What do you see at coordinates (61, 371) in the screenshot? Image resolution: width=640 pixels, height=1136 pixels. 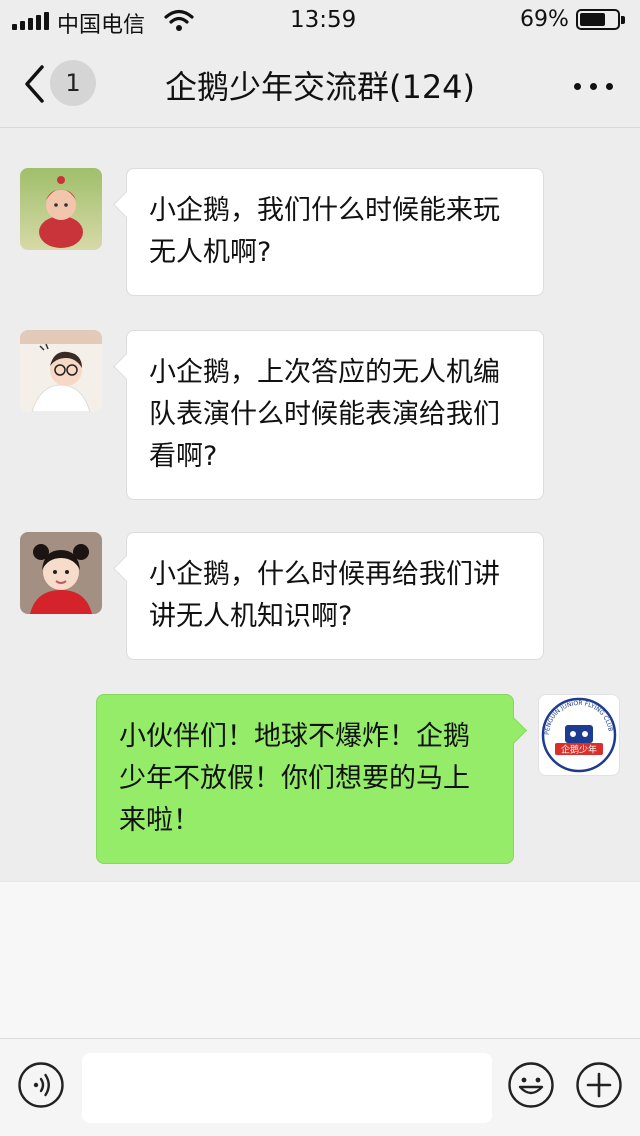 I see `child-with-glasses-avatar` at bounding box center [61, 371].